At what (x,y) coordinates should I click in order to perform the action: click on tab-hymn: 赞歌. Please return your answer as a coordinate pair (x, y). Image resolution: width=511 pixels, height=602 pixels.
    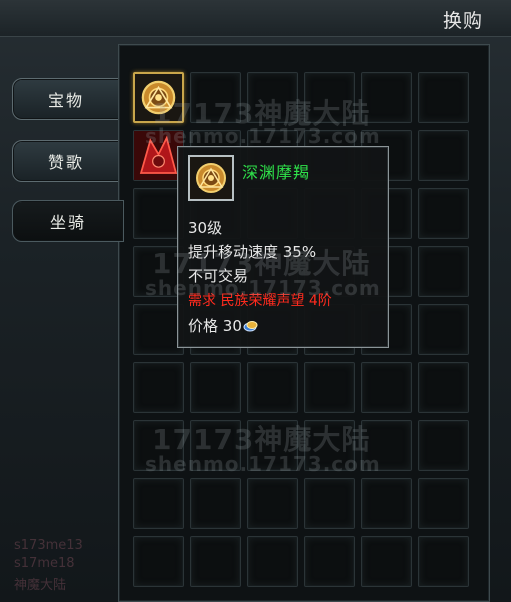
    Looking at the image, I should click on (66, 161).